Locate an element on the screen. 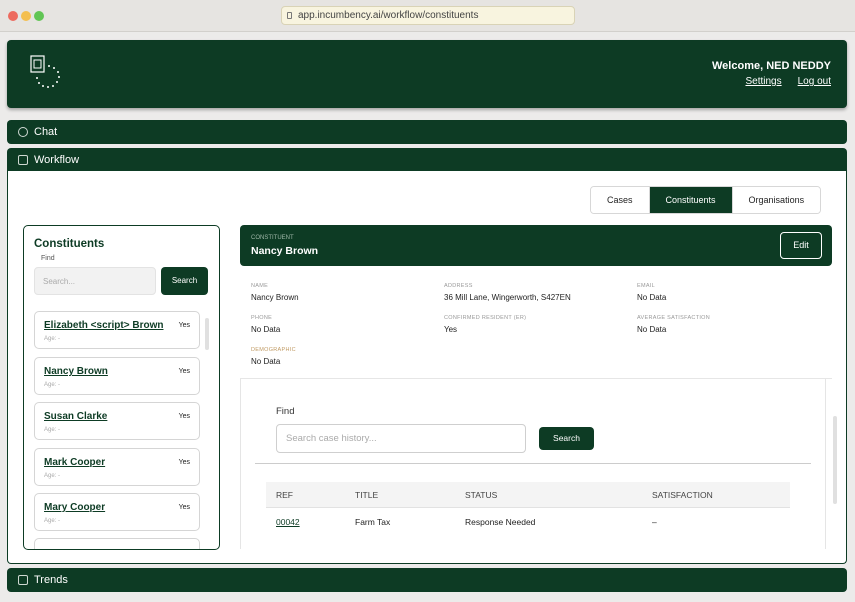  chat-section-header: Chat is located at coordinates (427, 132).